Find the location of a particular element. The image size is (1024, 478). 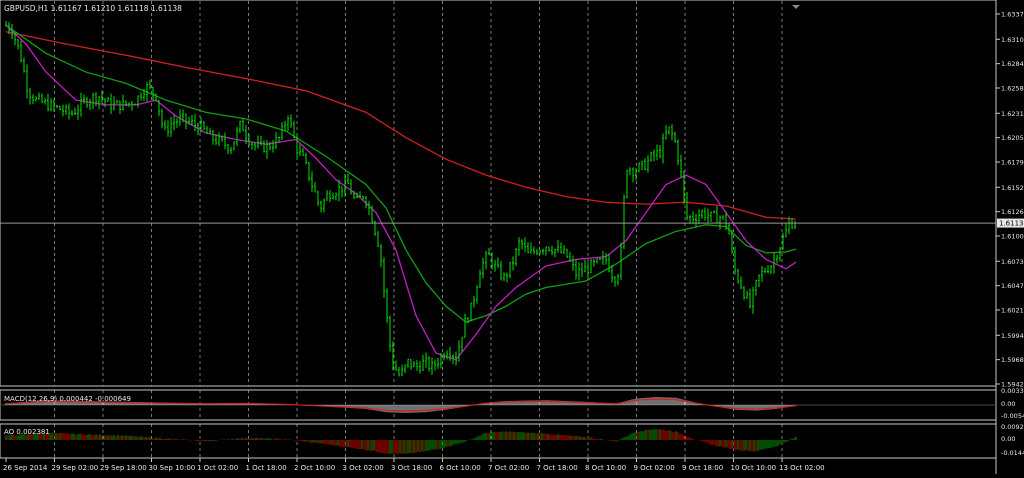

ao-axis: 0.00924 0.00 -0.01449 is located at coordinates (1012, 440).